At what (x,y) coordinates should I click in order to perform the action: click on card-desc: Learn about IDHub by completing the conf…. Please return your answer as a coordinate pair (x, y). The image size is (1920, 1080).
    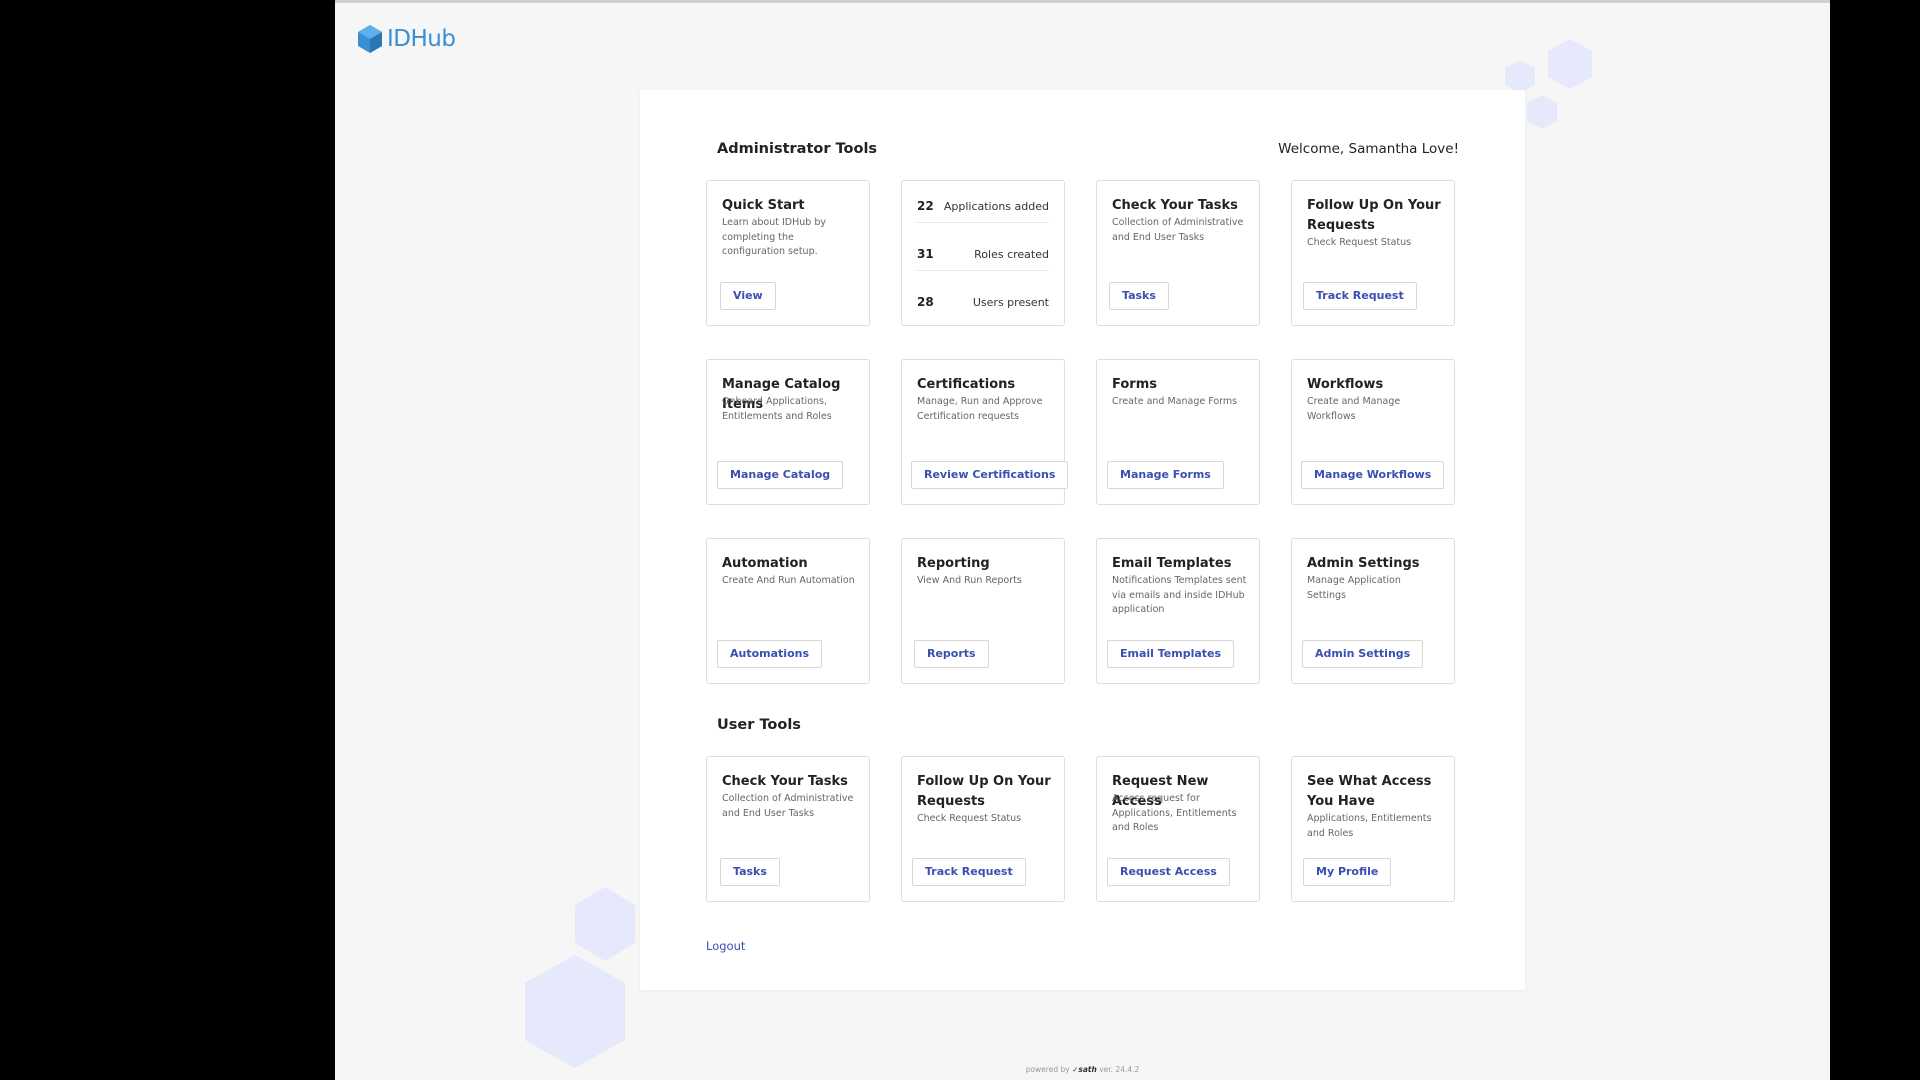
    Looking at the image, I should click on (774, 237).